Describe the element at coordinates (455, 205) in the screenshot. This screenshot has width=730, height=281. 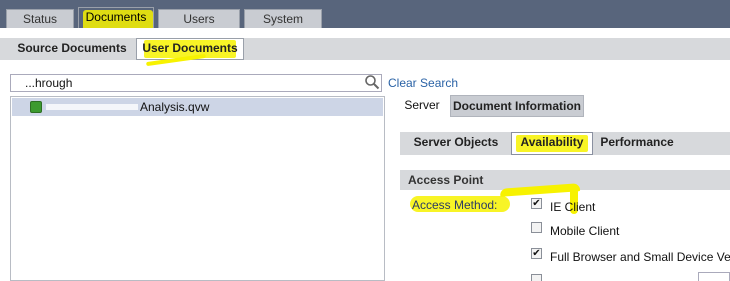
I see `access-method-label: Access Method:` at that location.